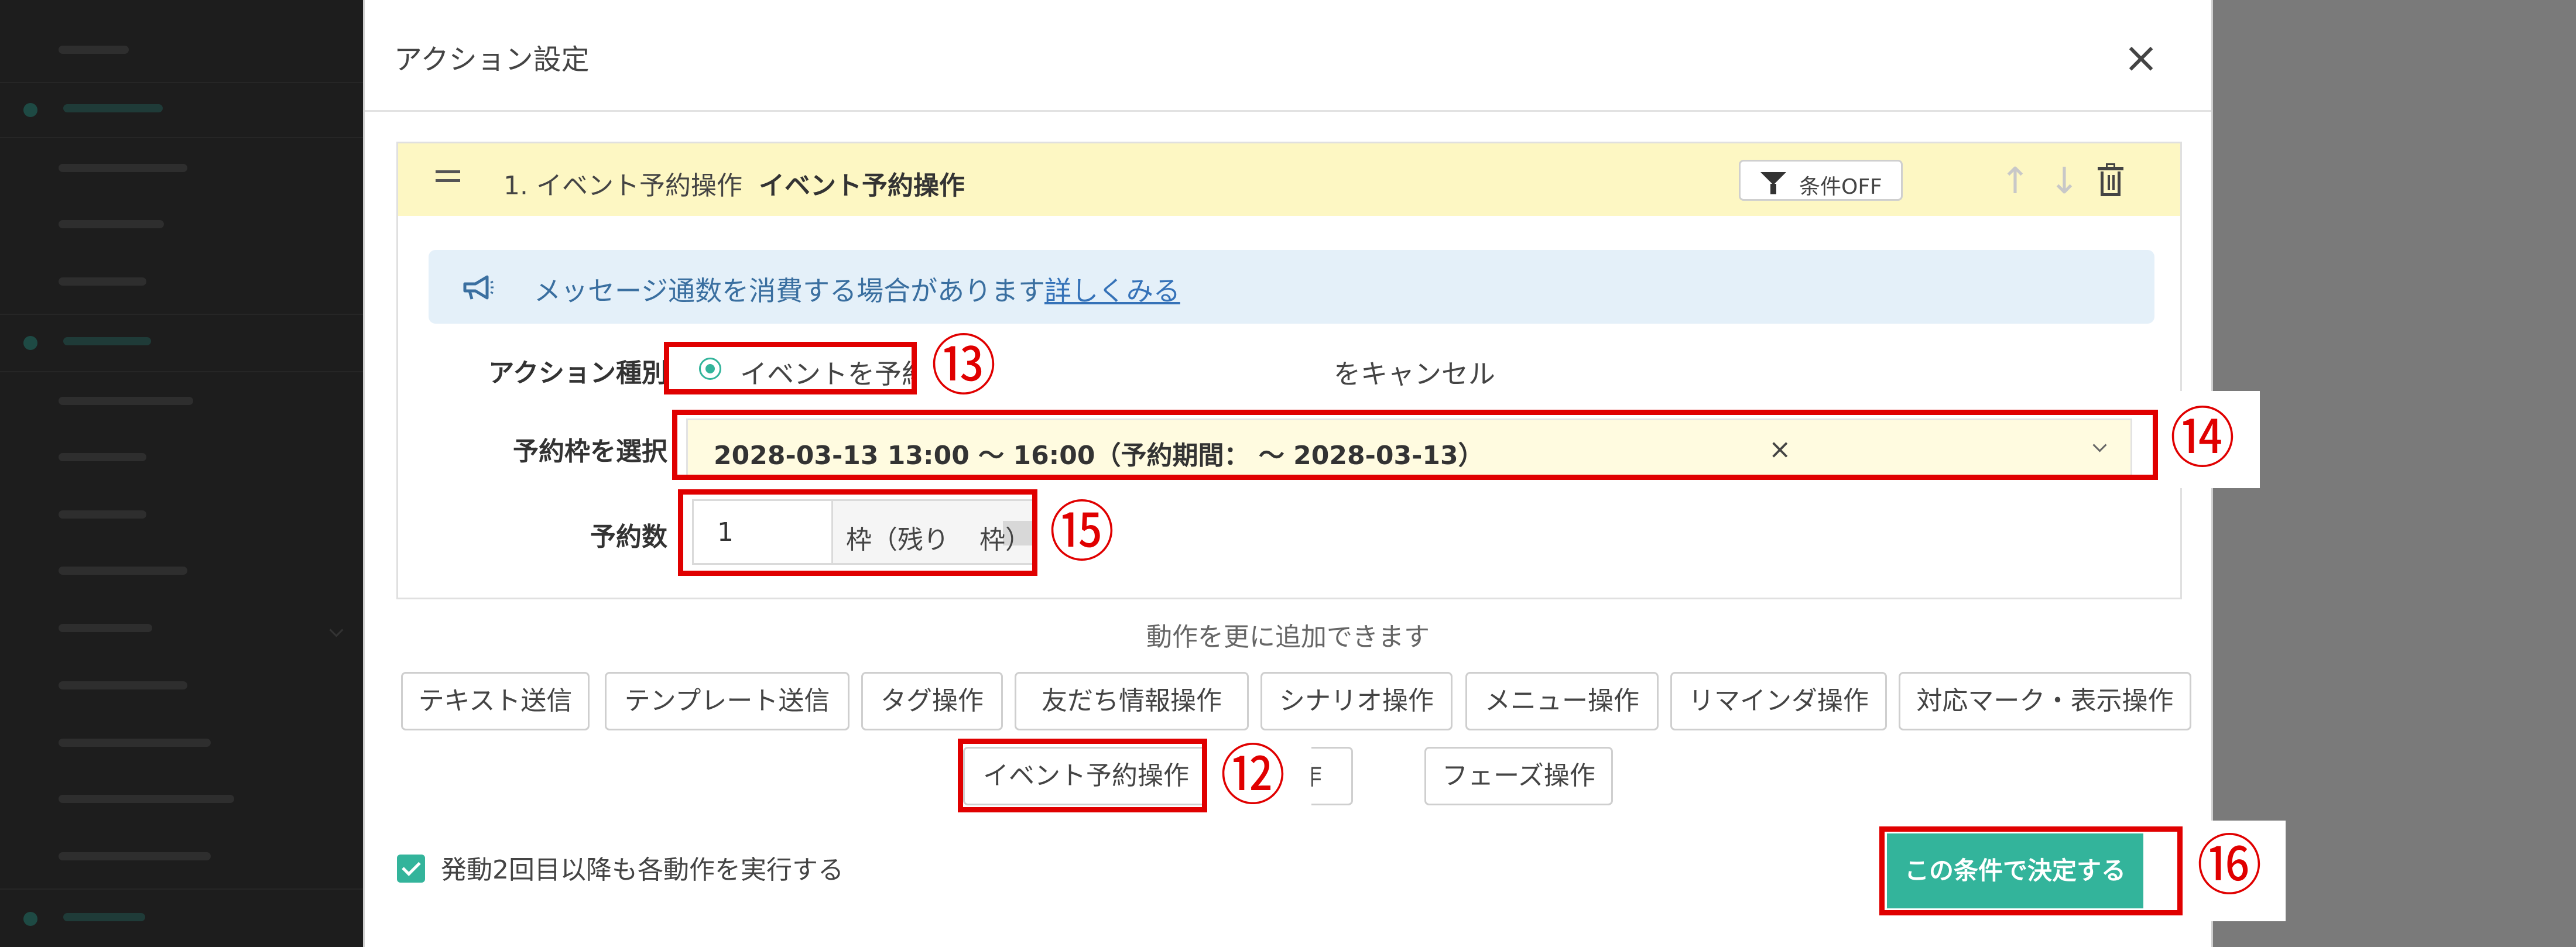 Image resolution: width=2576 pixels, height=947 pixels. Describe the element at coordinates (492, 59) in the screenshot. I see `modal-title: アクション設定` at that location.